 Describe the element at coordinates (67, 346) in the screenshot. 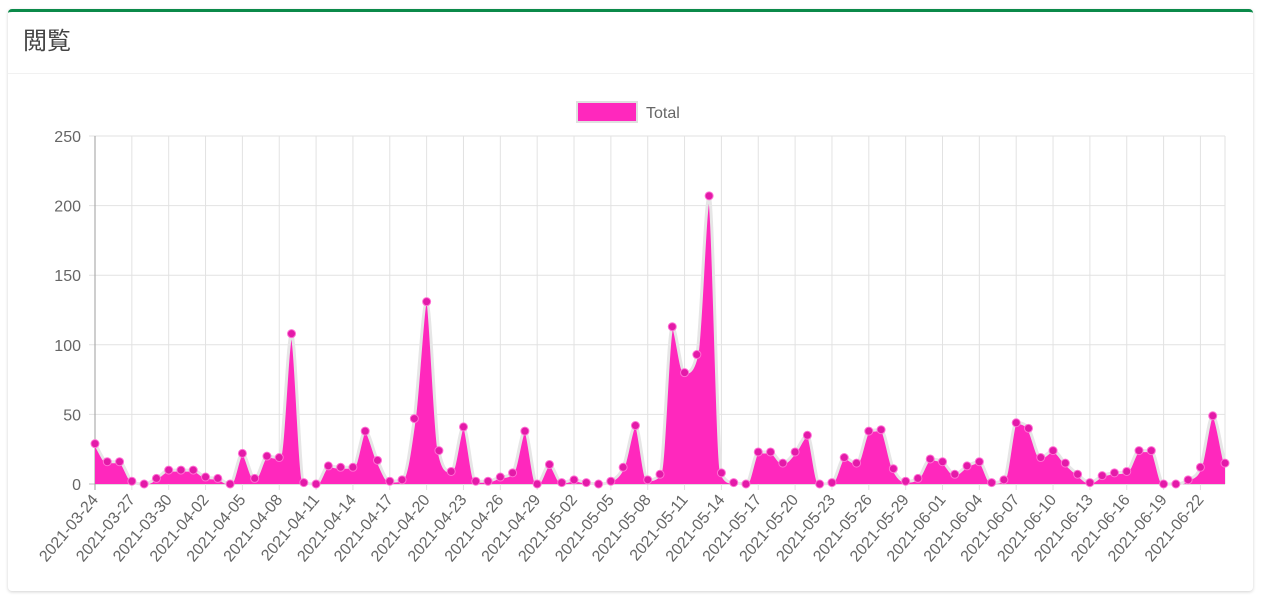

I see `y-tick-label: 100` at that location.